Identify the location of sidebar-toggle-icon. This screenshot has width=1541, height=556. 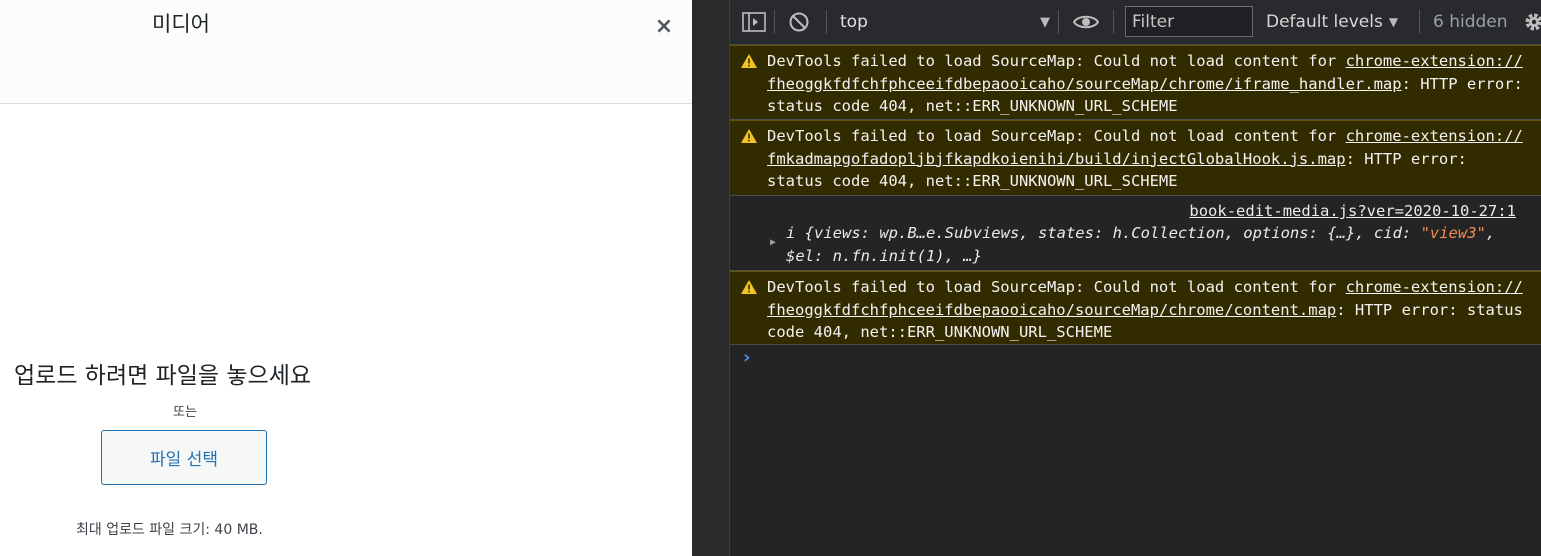
(754, 22).